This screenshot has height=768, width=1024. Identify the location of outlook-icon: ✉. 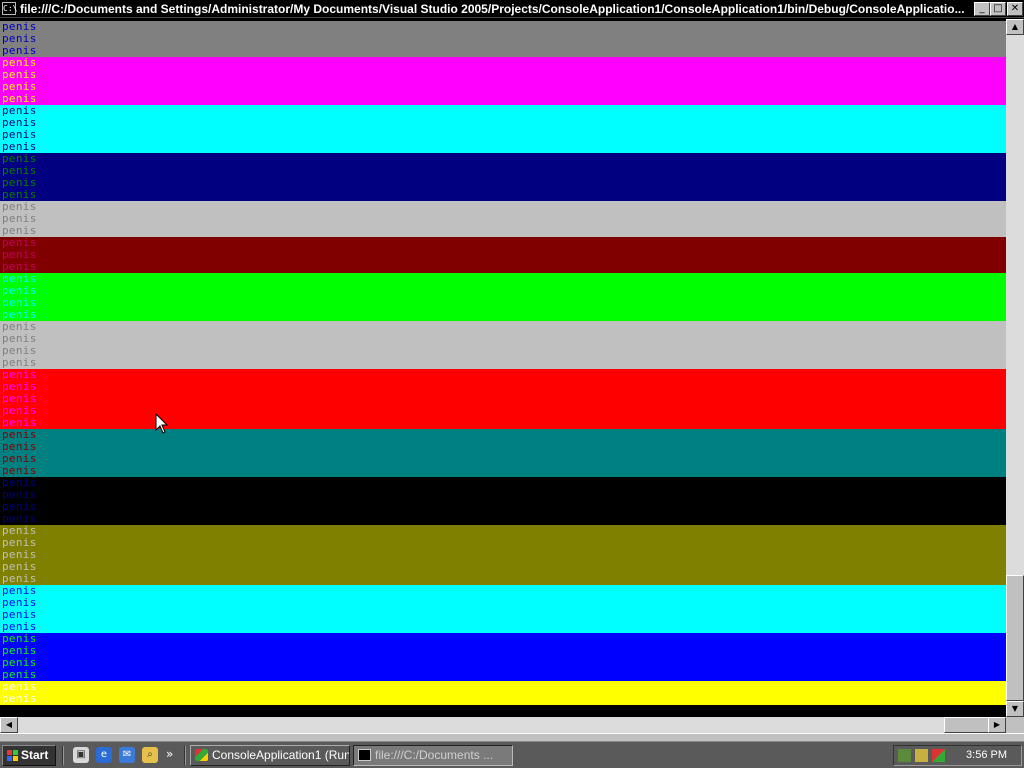
(127, 755).